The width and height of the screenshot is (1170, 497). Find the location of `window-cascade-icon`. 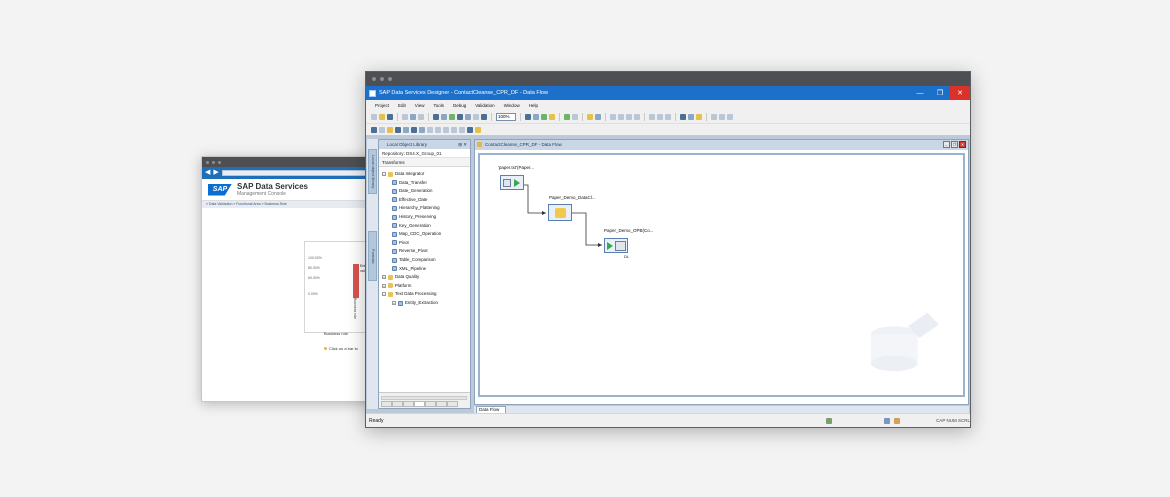

window-cascade-icon is located at coordinates (722, 116).